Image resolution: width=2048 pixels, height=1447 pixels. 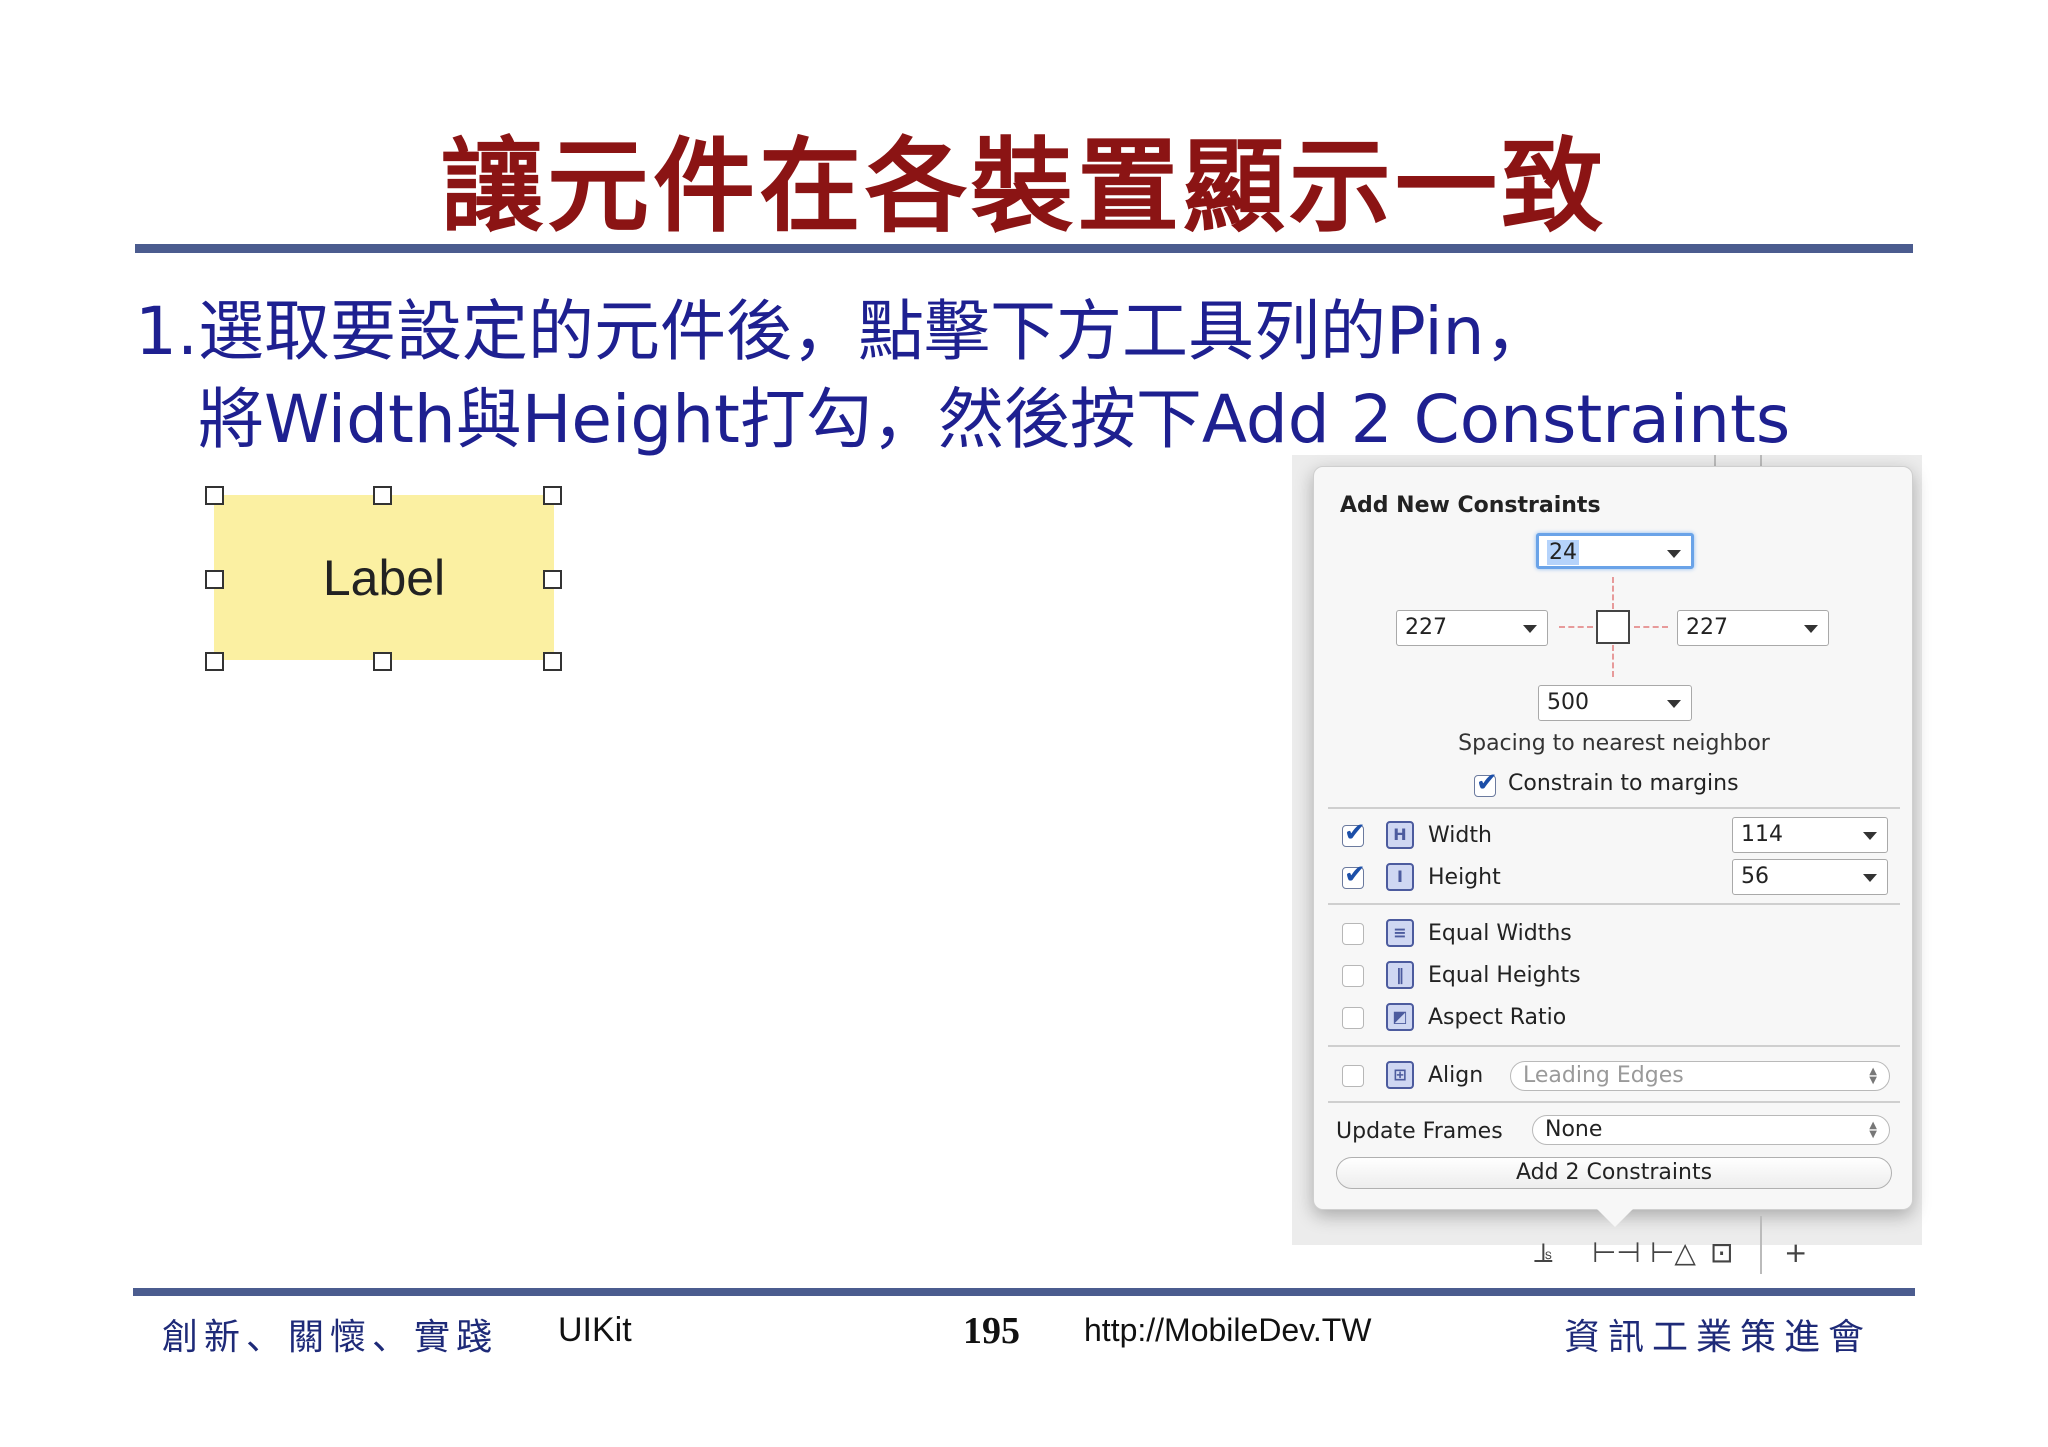 What do you see at coordinates (1497, 1017) in the screenshot?
I see `aspect-ratio-label: Aspect Ratio` at bounding box center [1497, 1017].